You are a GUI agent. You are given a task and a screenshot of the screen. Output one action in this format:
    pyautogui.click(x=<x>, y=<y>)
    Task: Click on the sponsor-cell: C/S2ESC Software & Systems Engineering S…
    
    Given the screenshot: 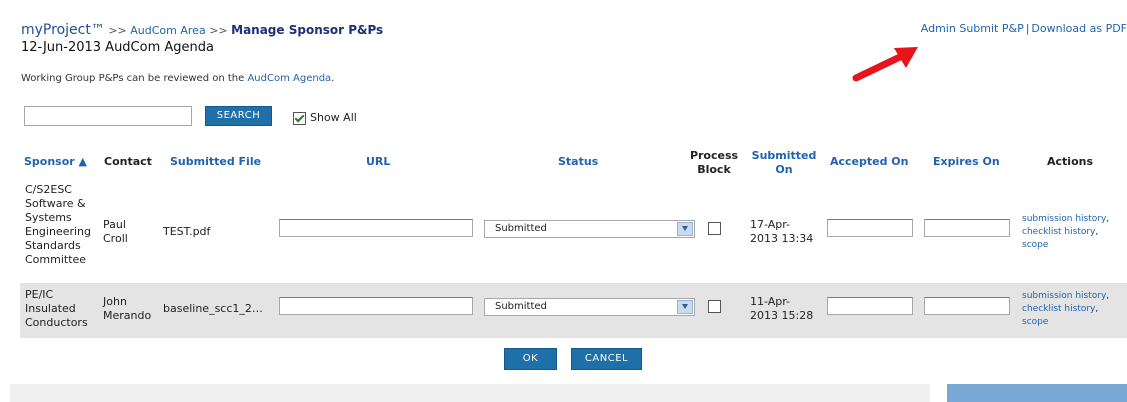 What is the action you would take?
    pyautogui.click(x=58, y=225)
    